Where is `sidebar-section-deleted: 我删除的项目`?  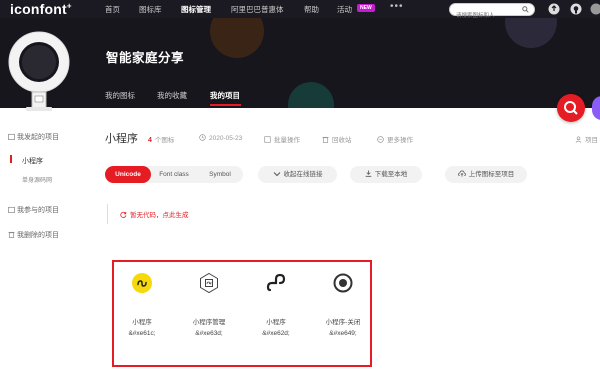
sidebar-section-deleted: 我删除的项目 is located at coordinates (33, 235).